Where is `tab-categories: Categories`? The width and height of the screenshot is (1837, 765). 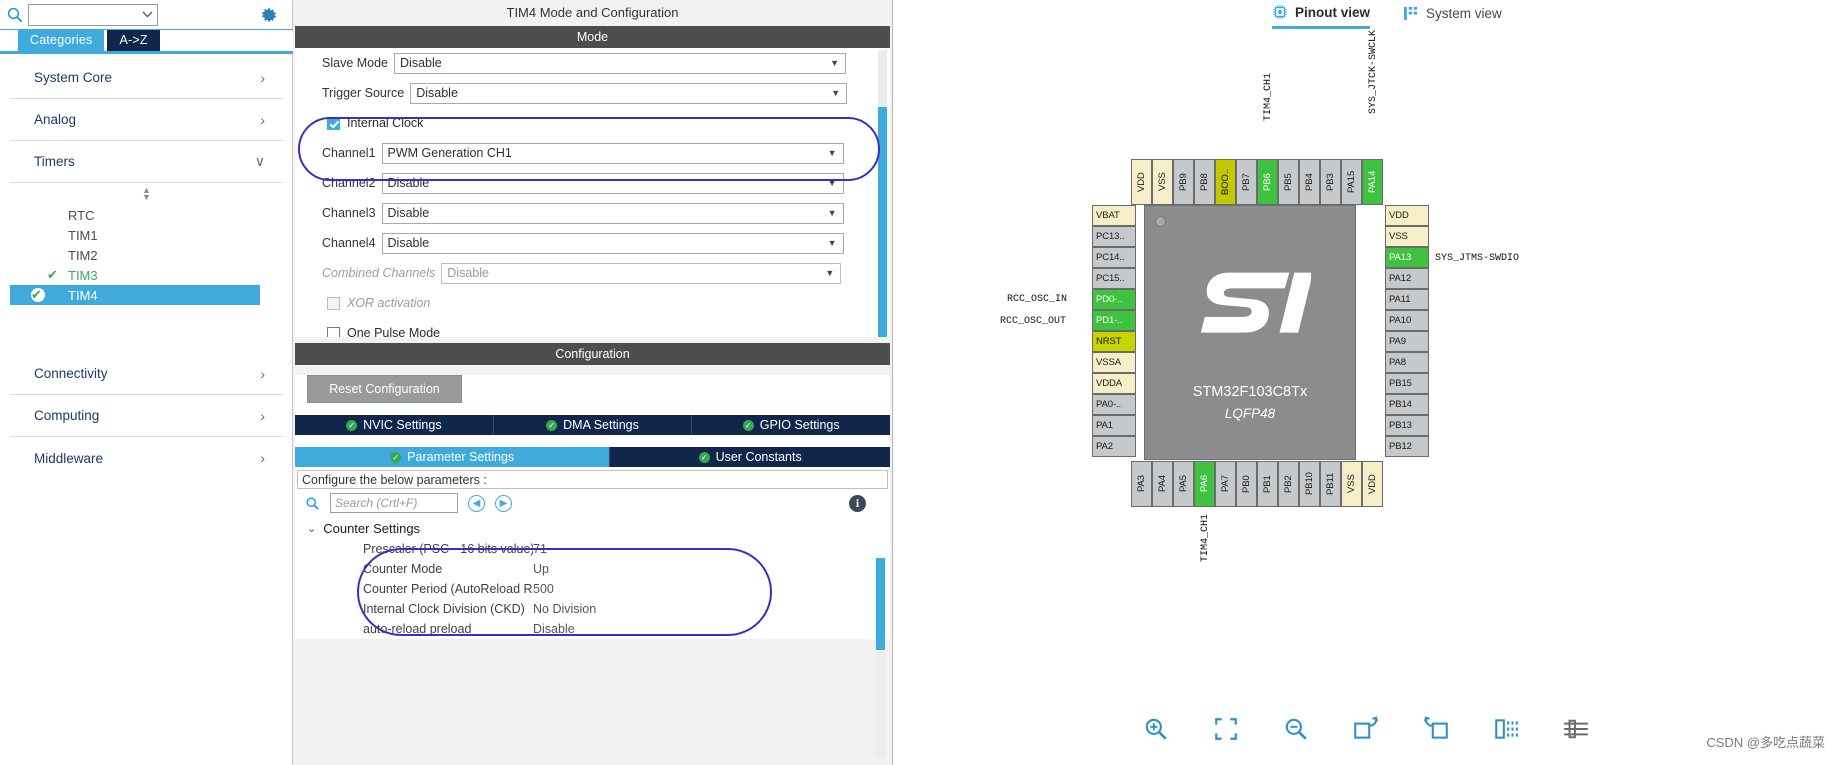 tab-categories: Categories is located at coordinates (61, 40).